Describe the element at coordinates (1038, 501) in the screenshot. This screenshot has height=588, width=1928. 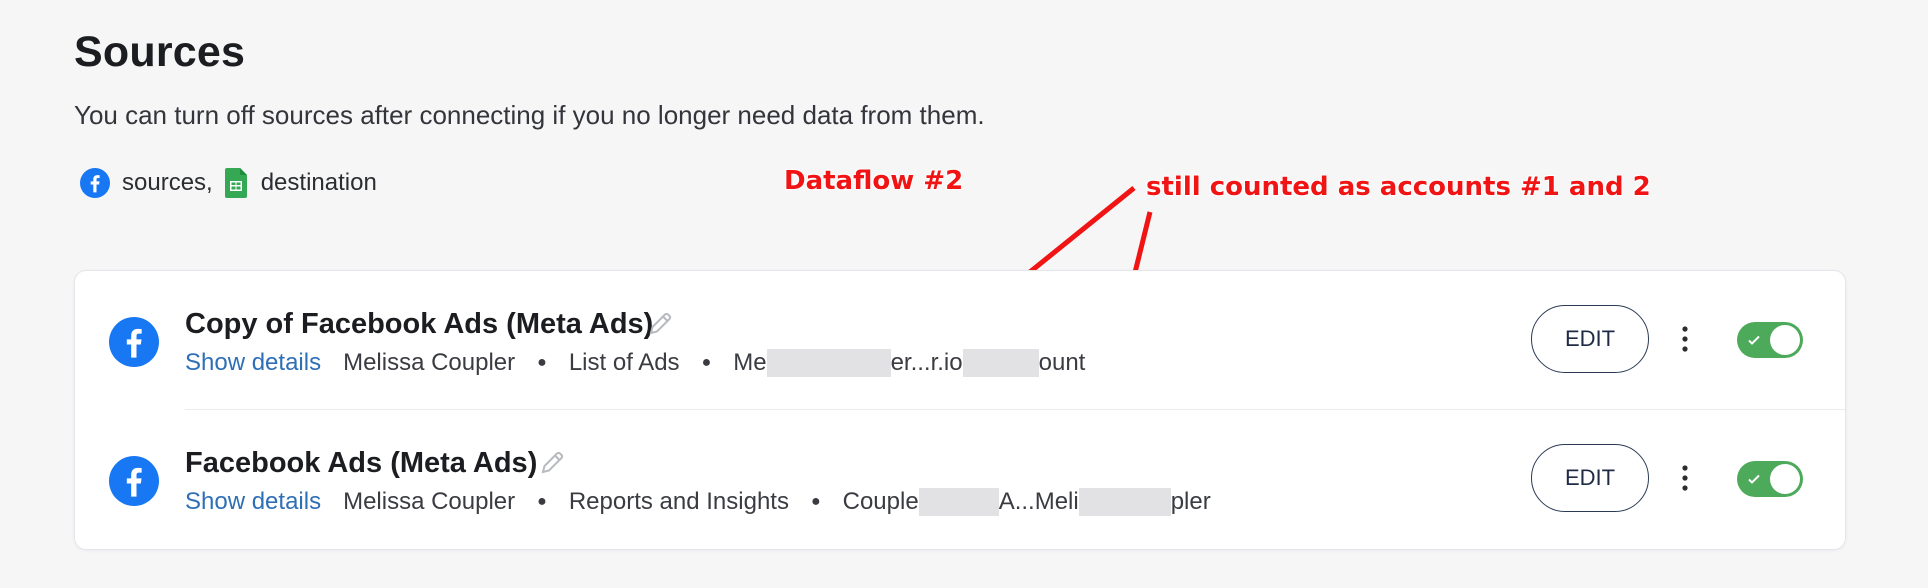
I see `source-account-part: A...Meli` at that location.